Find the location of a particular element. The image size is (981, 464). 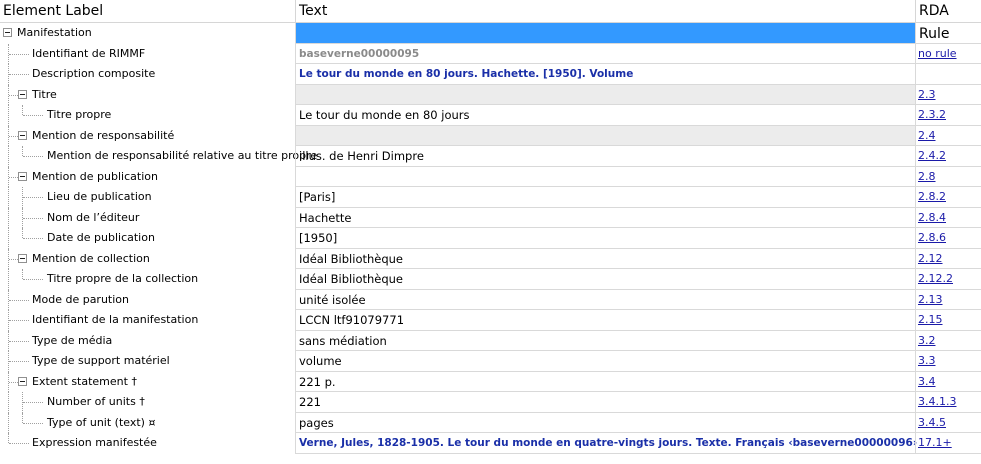

value-cell: LCCN ltf91079771 is located at coordinates (605, 320).